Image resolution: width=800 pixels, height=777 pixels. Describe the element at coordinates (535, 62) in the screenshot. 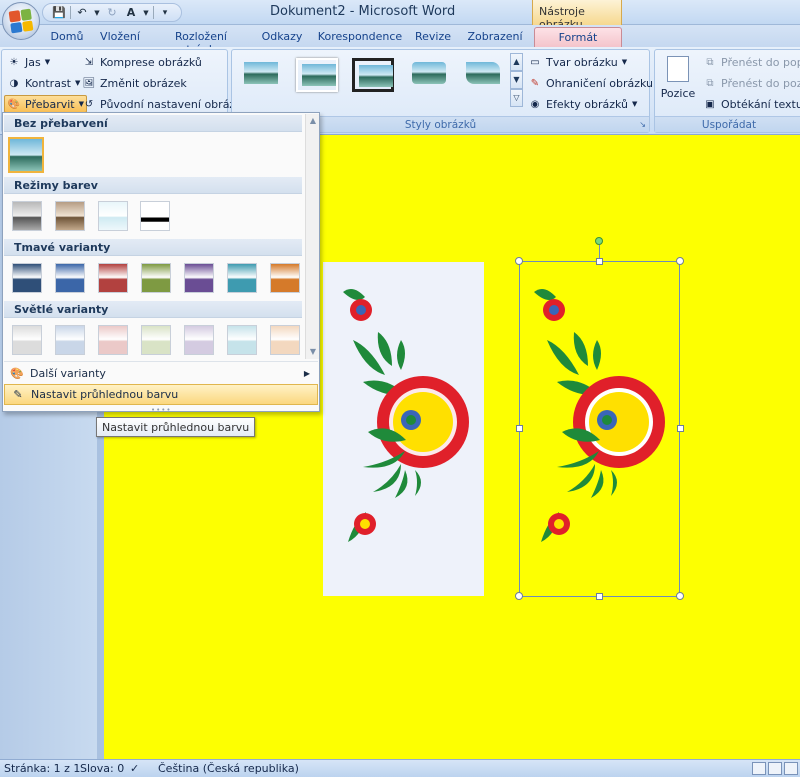

I see `shape-icon: ▭` at that location.